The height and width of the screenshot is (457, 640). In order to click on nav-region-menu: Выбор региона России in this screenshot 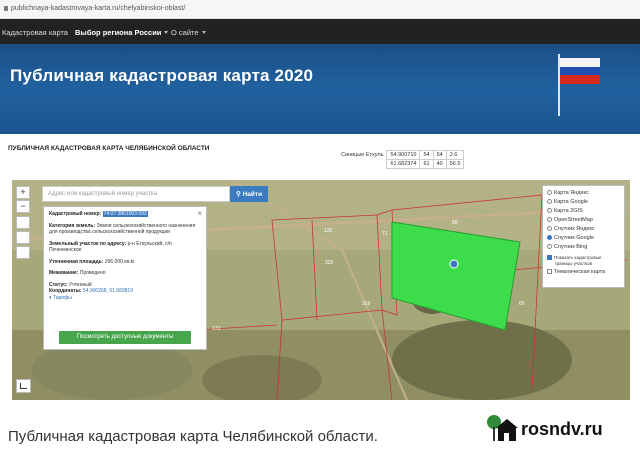, I will do `click(122, 32)`.